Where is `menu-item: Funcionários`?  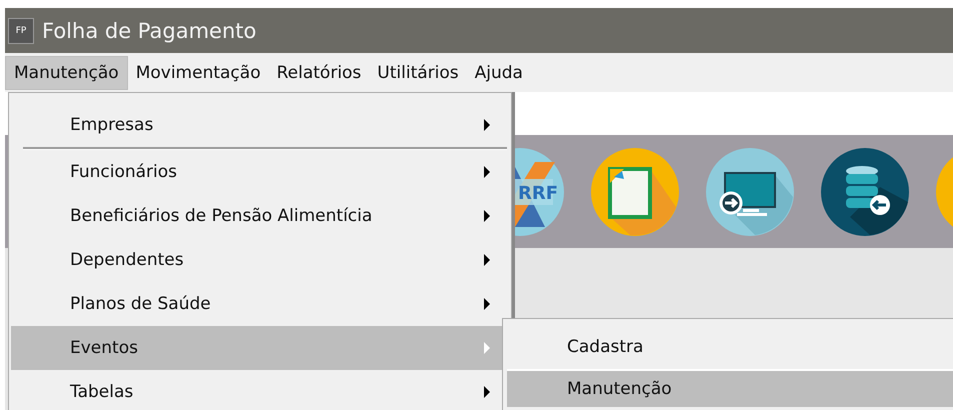 menu-item: Funcionários is located at coordinates (260, 172).